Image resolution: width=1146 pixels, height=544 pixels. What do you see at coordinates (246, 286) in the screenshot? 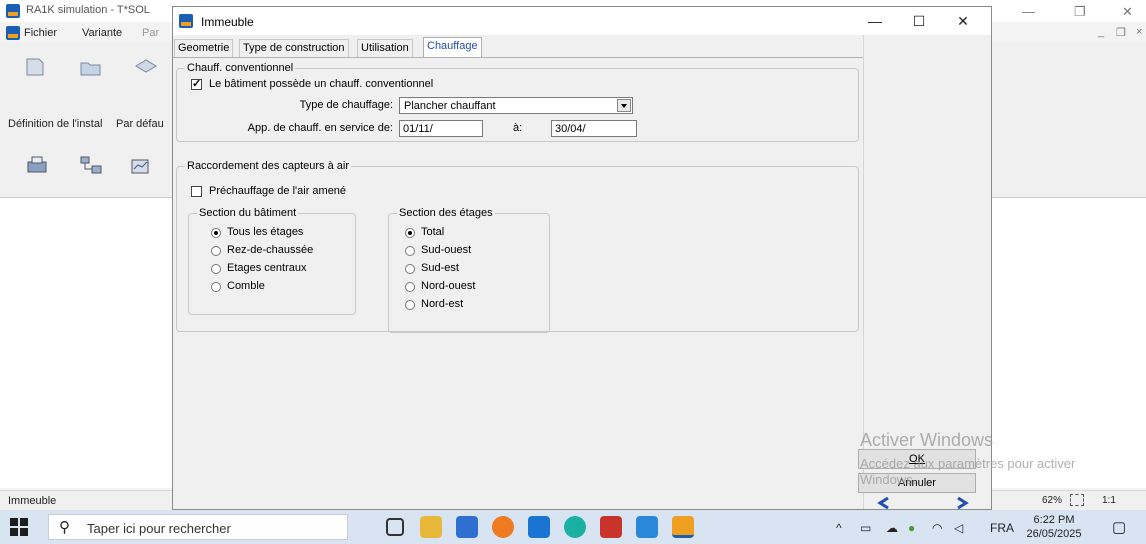
I see `option-comble: Comble` at bounding box center [246, 286].